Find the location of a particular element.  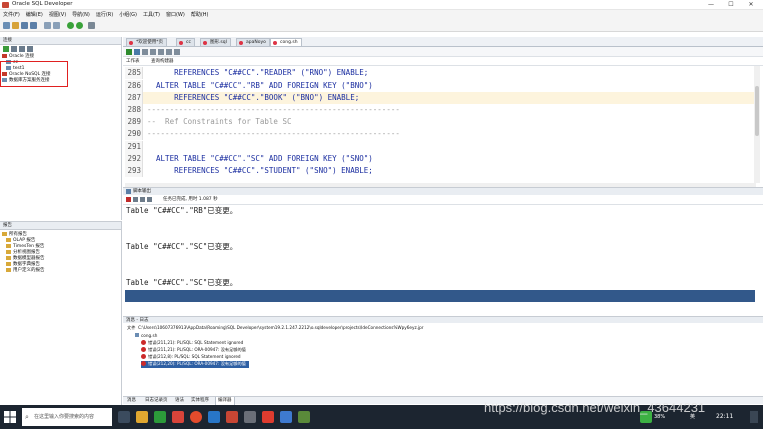

log-group: cong.sh is located at coordinates (146, 336).